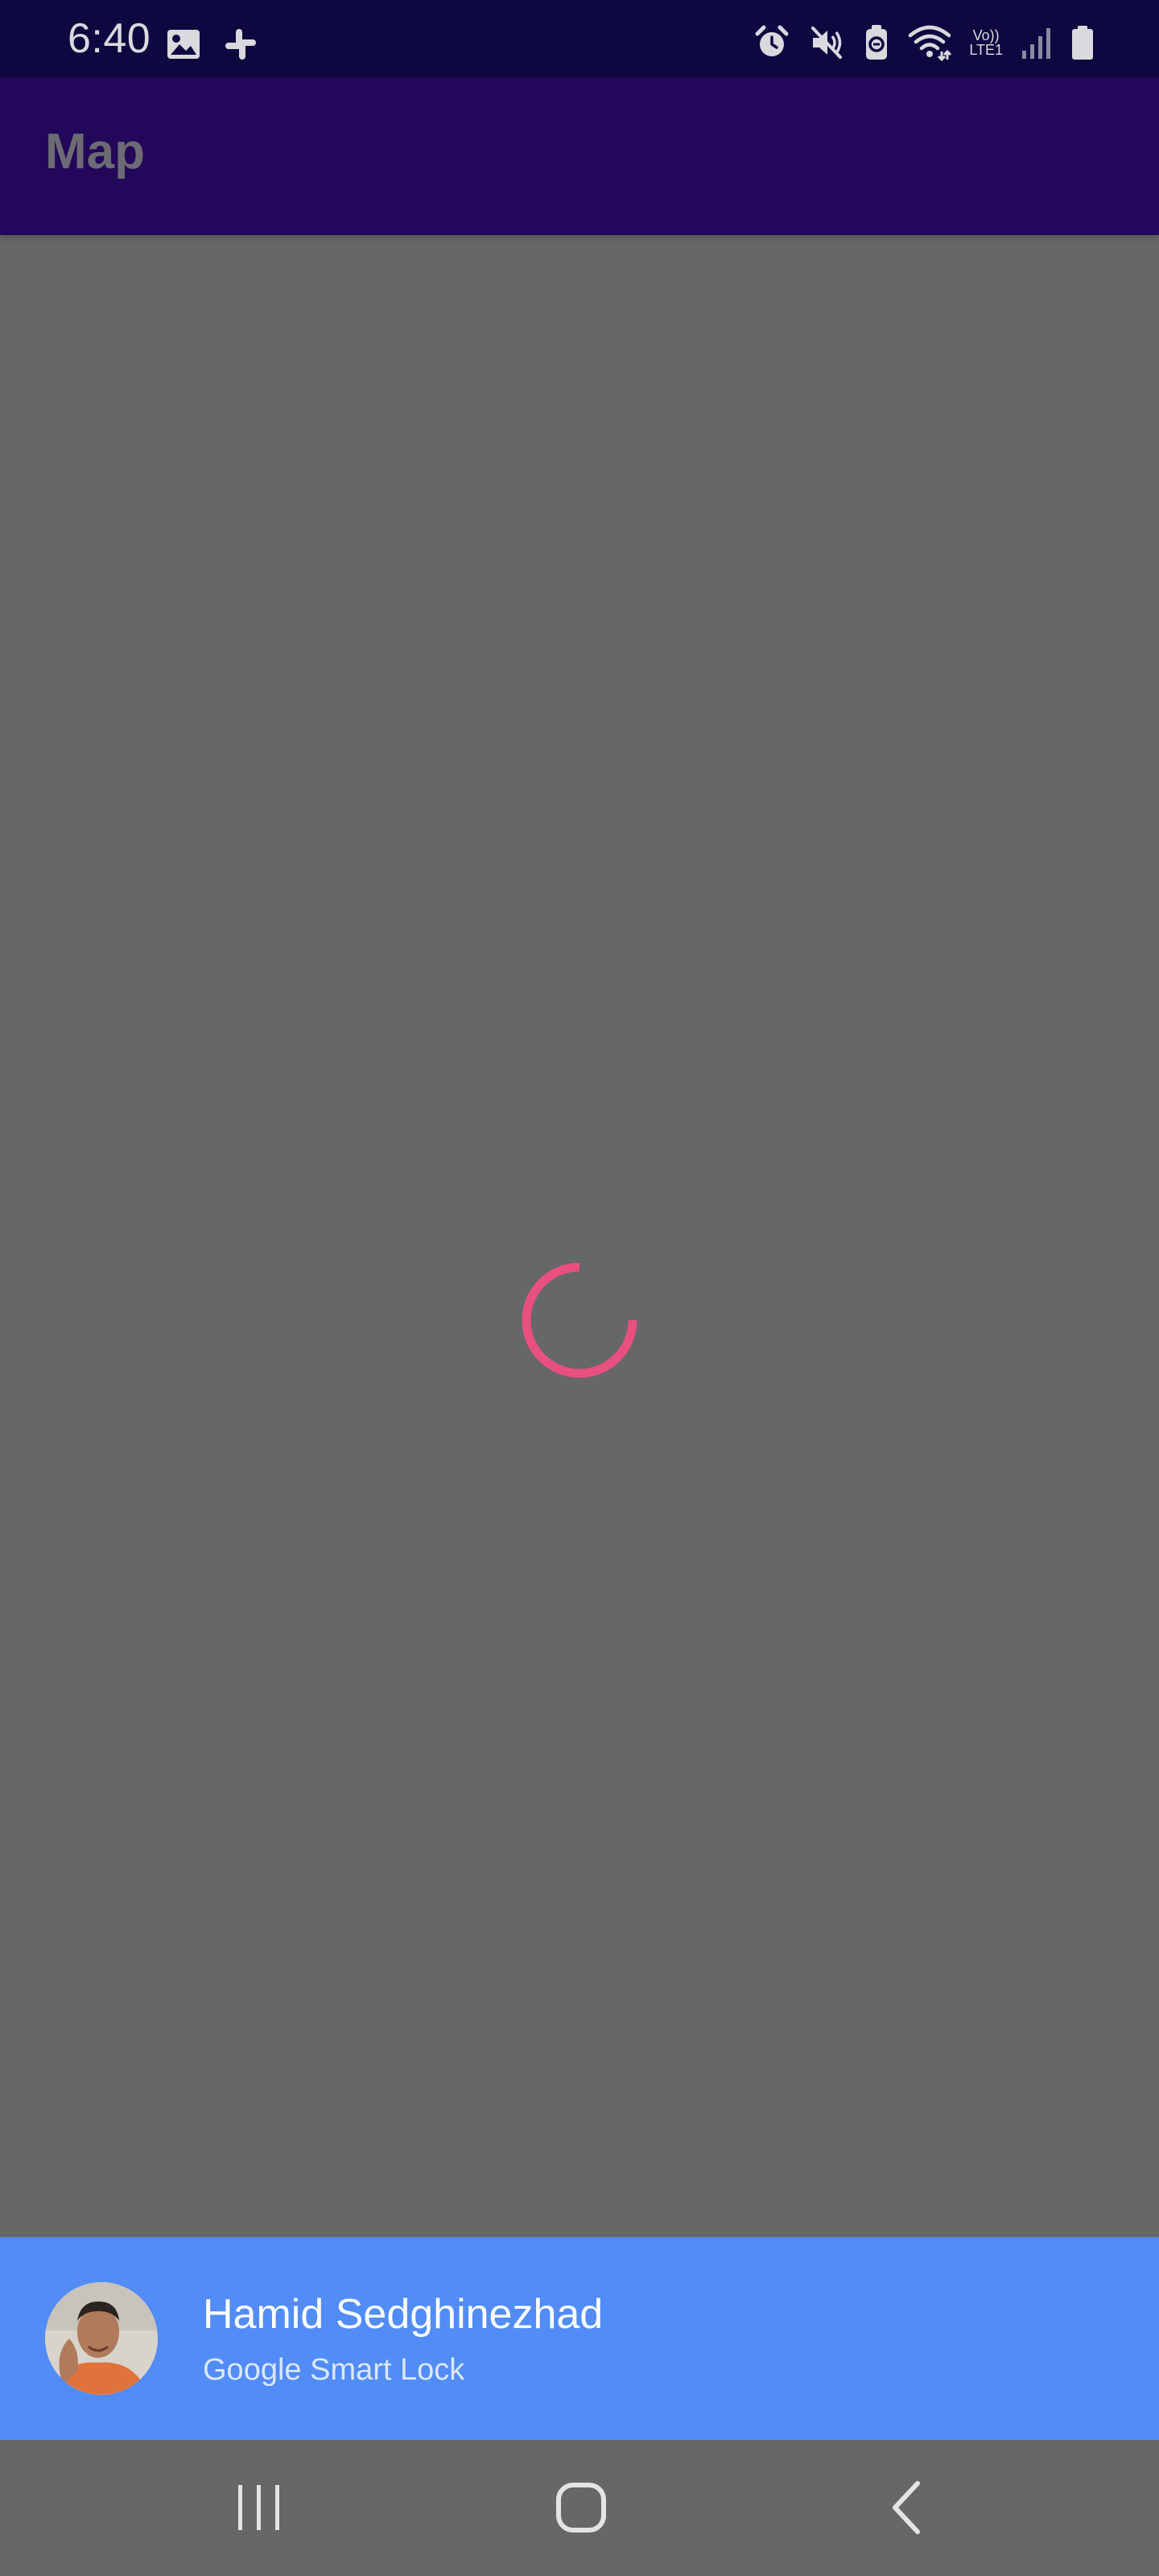 This screenshot has width=1159, height=2576. I want to click on signal-icon, so click(1037, 42).